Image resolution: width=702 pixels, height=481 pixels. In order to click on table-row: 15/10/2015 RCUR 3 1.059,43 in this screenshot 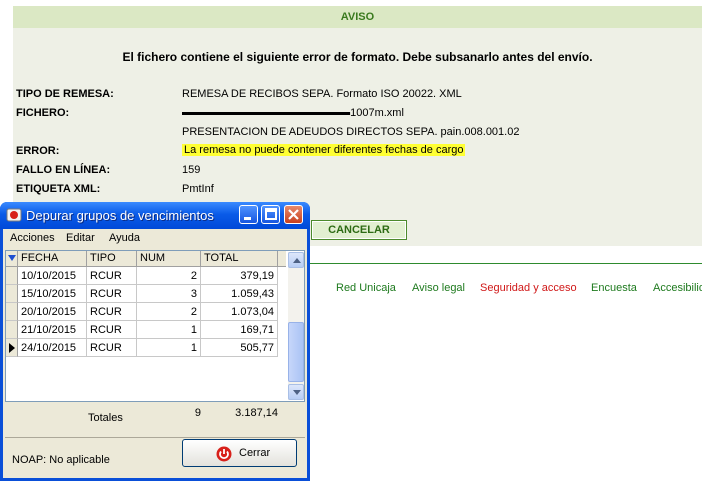, I will do `click(146, 294)`.